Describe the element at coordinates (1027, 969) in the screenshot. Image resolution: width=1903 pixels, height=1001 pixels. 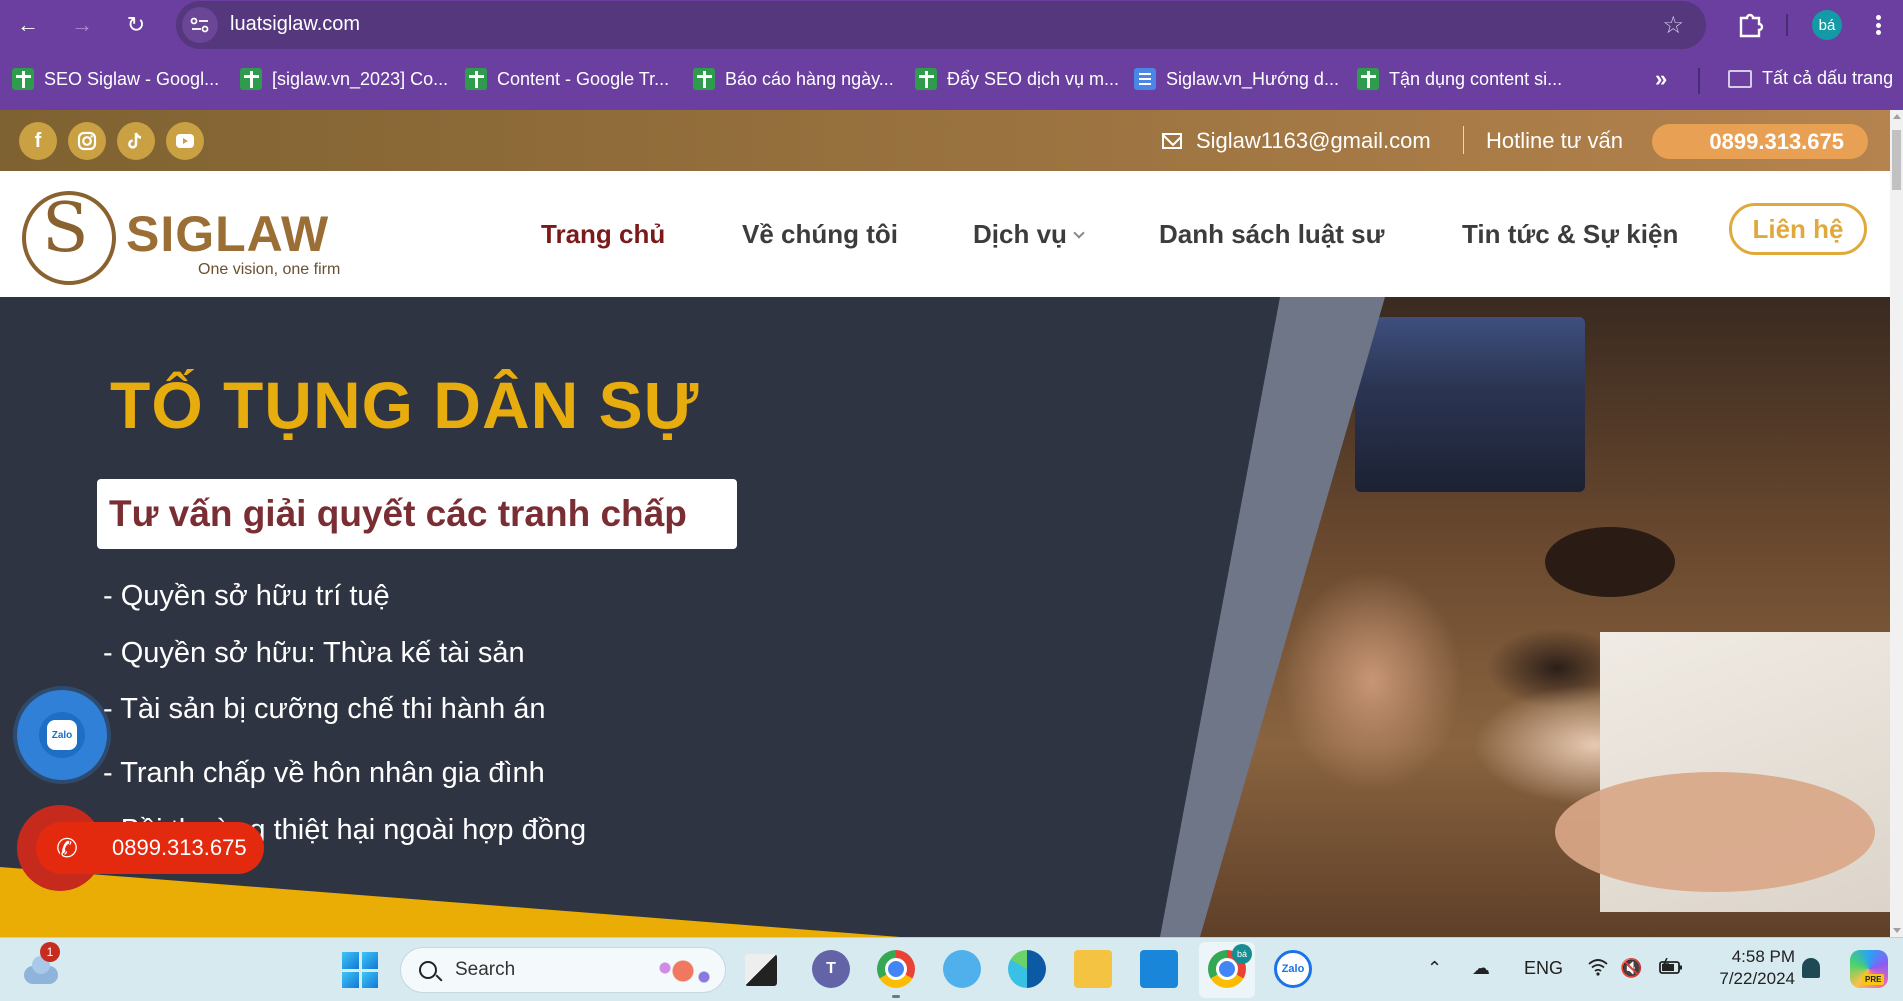
I see `edge-icon` at that location.